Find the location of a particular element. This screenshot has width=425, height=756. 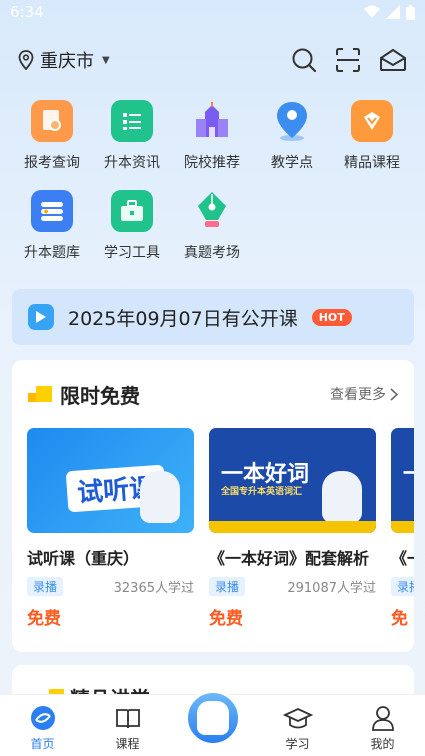

course-meta: 录播 291087人学过 is located at coordinates (292, 586).